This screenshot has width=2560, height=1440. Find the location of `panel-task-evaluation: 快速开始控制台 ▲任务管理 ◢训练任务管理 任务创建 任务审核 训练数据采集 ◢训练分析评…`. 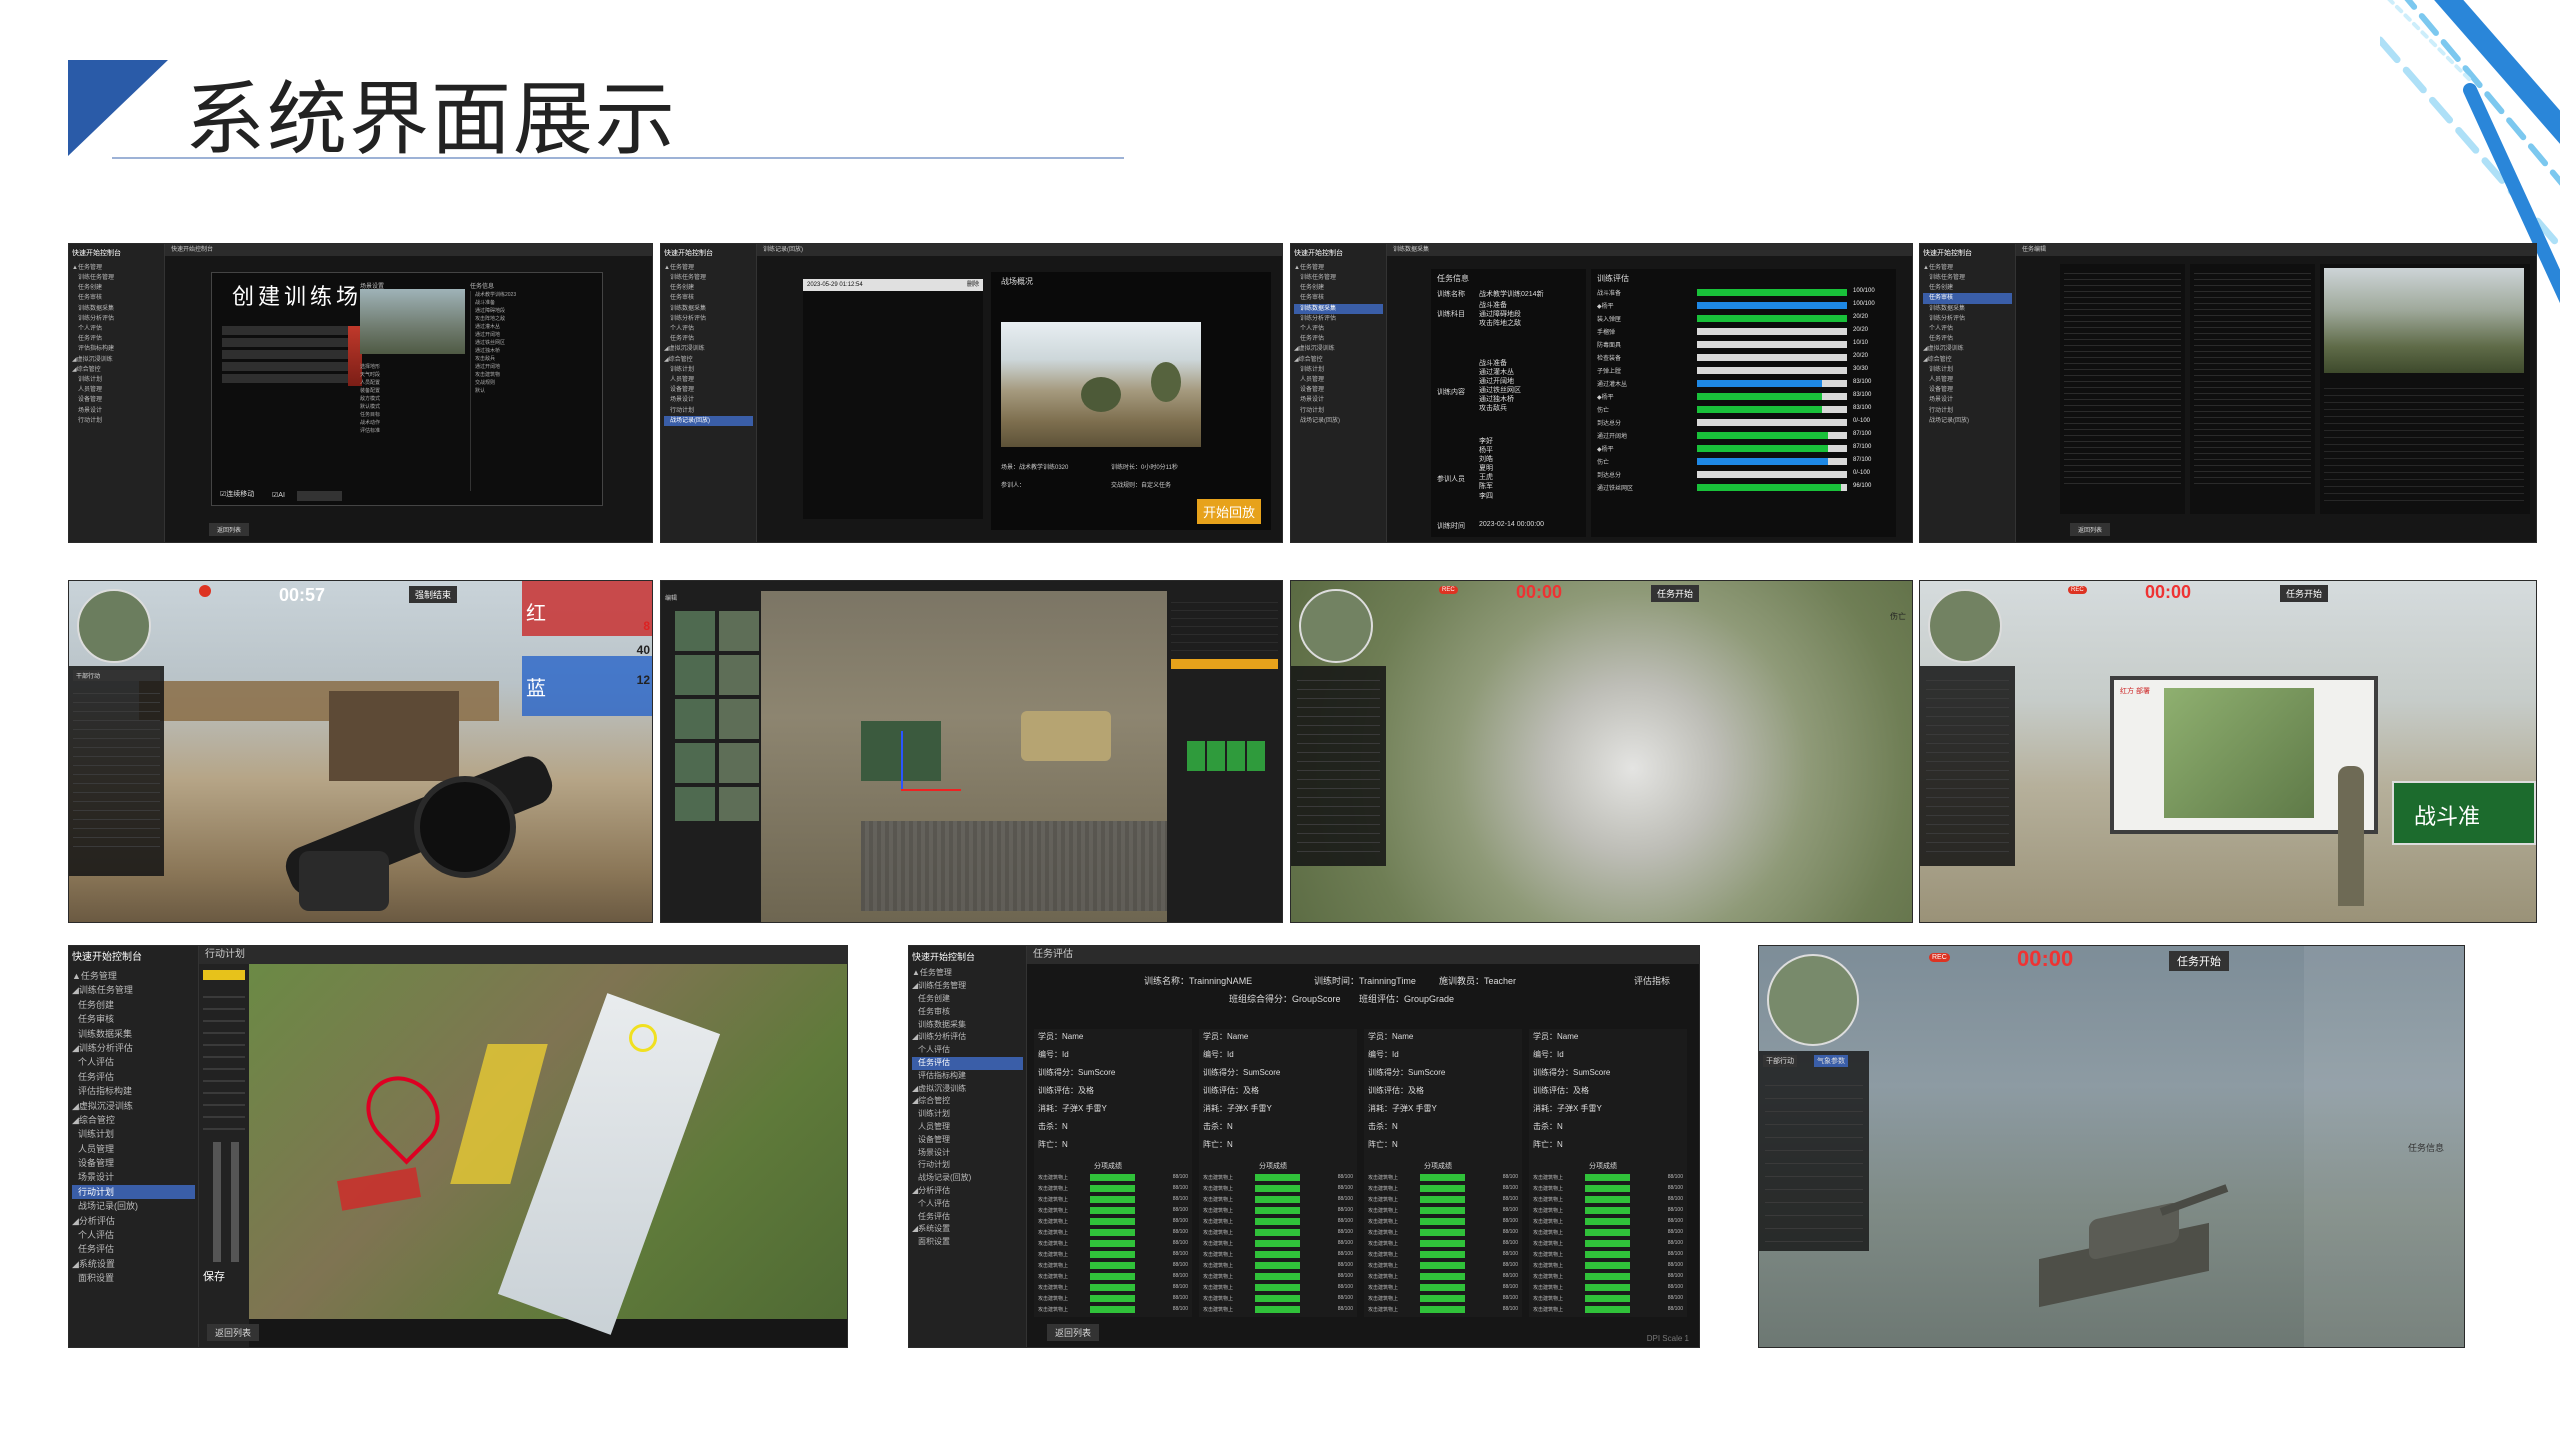

panel-task-evaluation: 快速开始控制台 ▲任务管理 ◢训练任务管理 任务创建 任务审核 训练数据采集 ◢训练分析评… is located at coordinates (1304, 1146).